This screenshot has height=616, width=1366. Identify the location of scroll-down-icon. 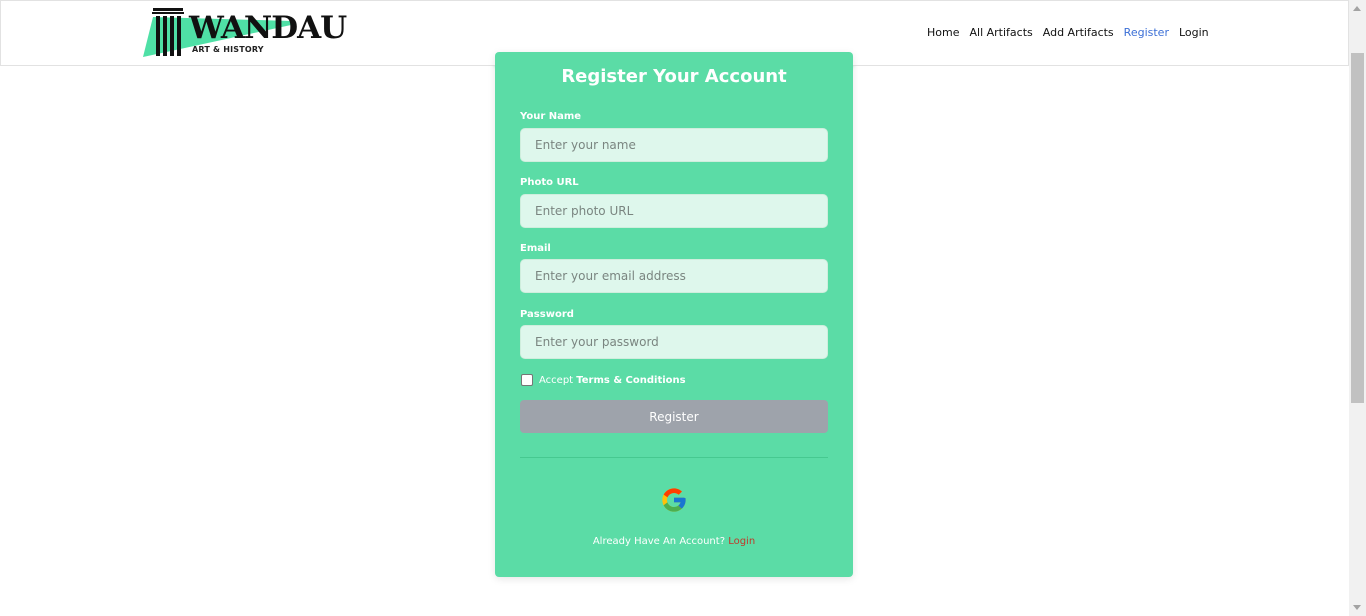
(1357, 607).